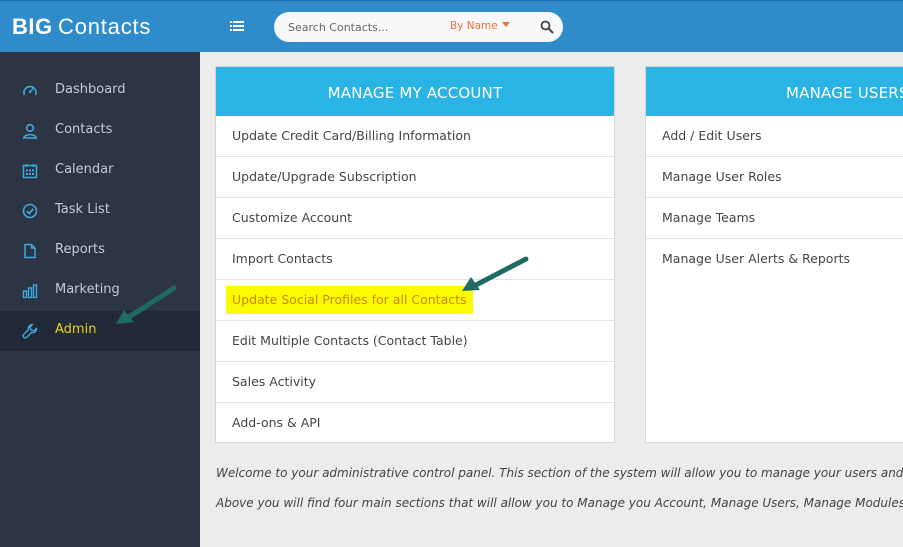 The height and width of the screenshot is (547, 903). Describe the element at coordinates (274, 381) in the screenshot. I see `menu-item-label: Sales Activity` at that location.